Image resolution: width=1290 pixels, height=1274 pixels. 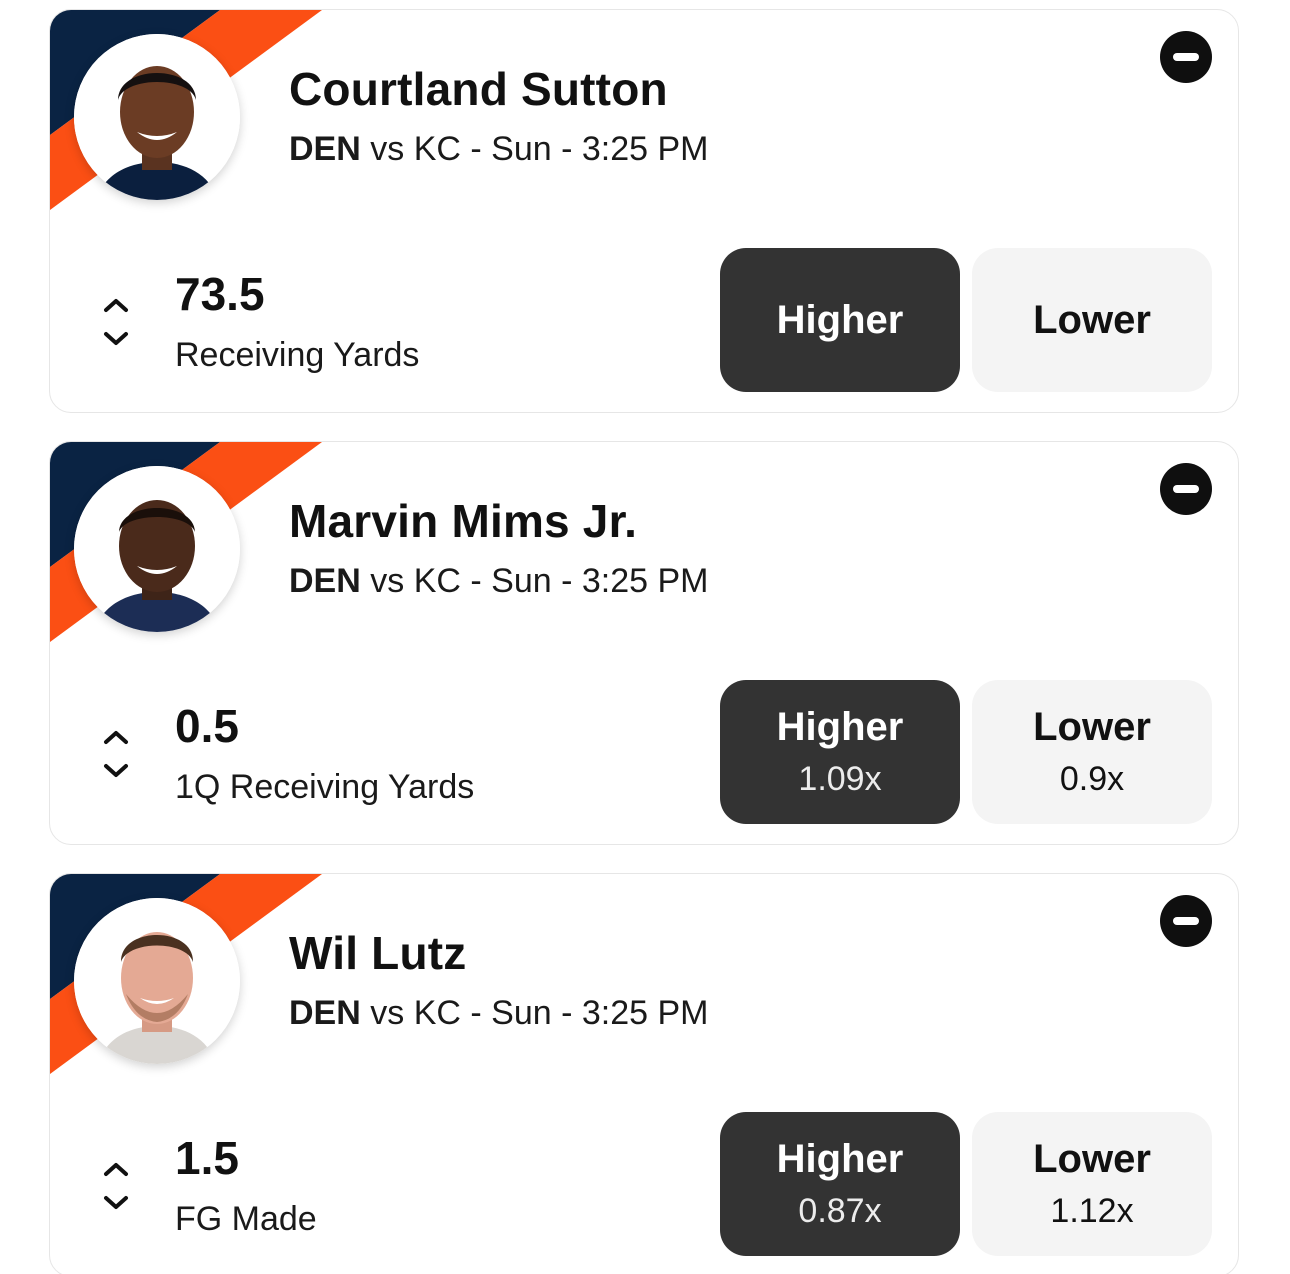 I want to click on higher-multiplier: 0.87x, so click(x=840, y=1211).